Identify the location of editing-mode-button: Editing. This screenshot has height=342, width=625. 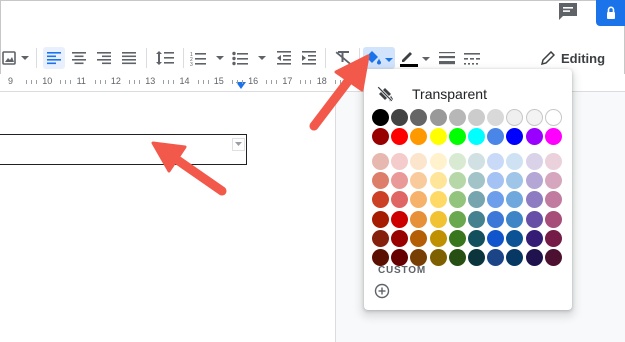
(573, 58).